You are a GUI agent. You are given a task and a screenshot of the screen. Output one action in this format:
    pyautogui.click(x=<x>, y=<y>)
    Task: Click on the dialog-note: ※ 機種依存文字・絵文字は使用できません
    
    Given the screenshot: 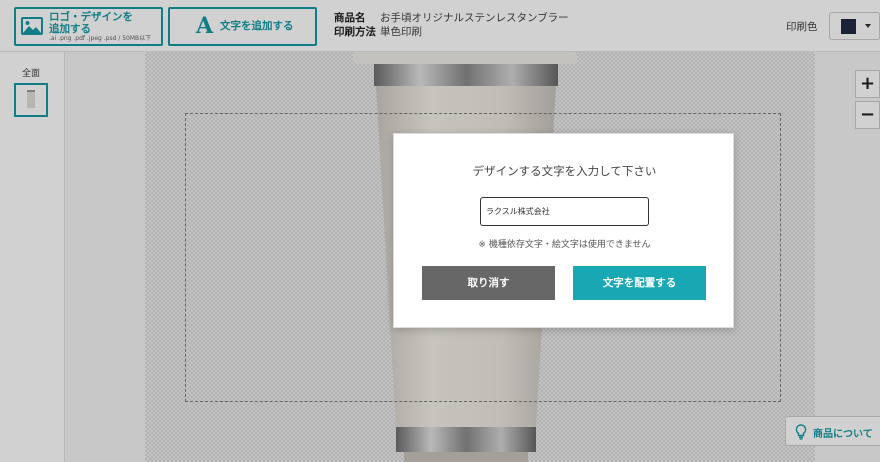 What is the action you would take?
    pyautogui.click(x=564, y=245)
    